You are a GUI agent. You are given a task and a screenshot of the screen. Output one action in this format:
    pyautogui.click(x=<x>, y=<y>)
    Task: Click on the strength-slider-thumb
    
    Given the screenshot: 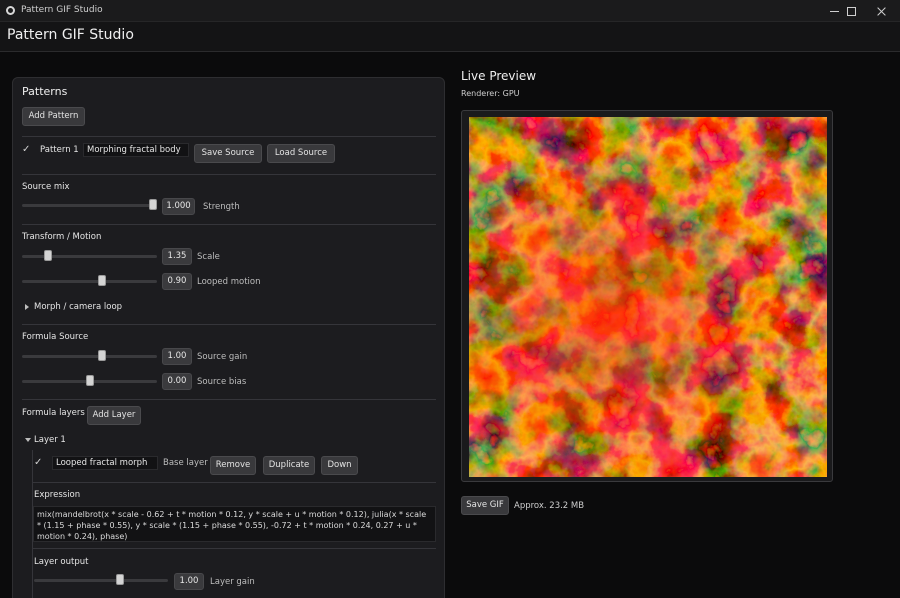 What is the action you would take?
    pyautogui.click(x=153, y=204)
    